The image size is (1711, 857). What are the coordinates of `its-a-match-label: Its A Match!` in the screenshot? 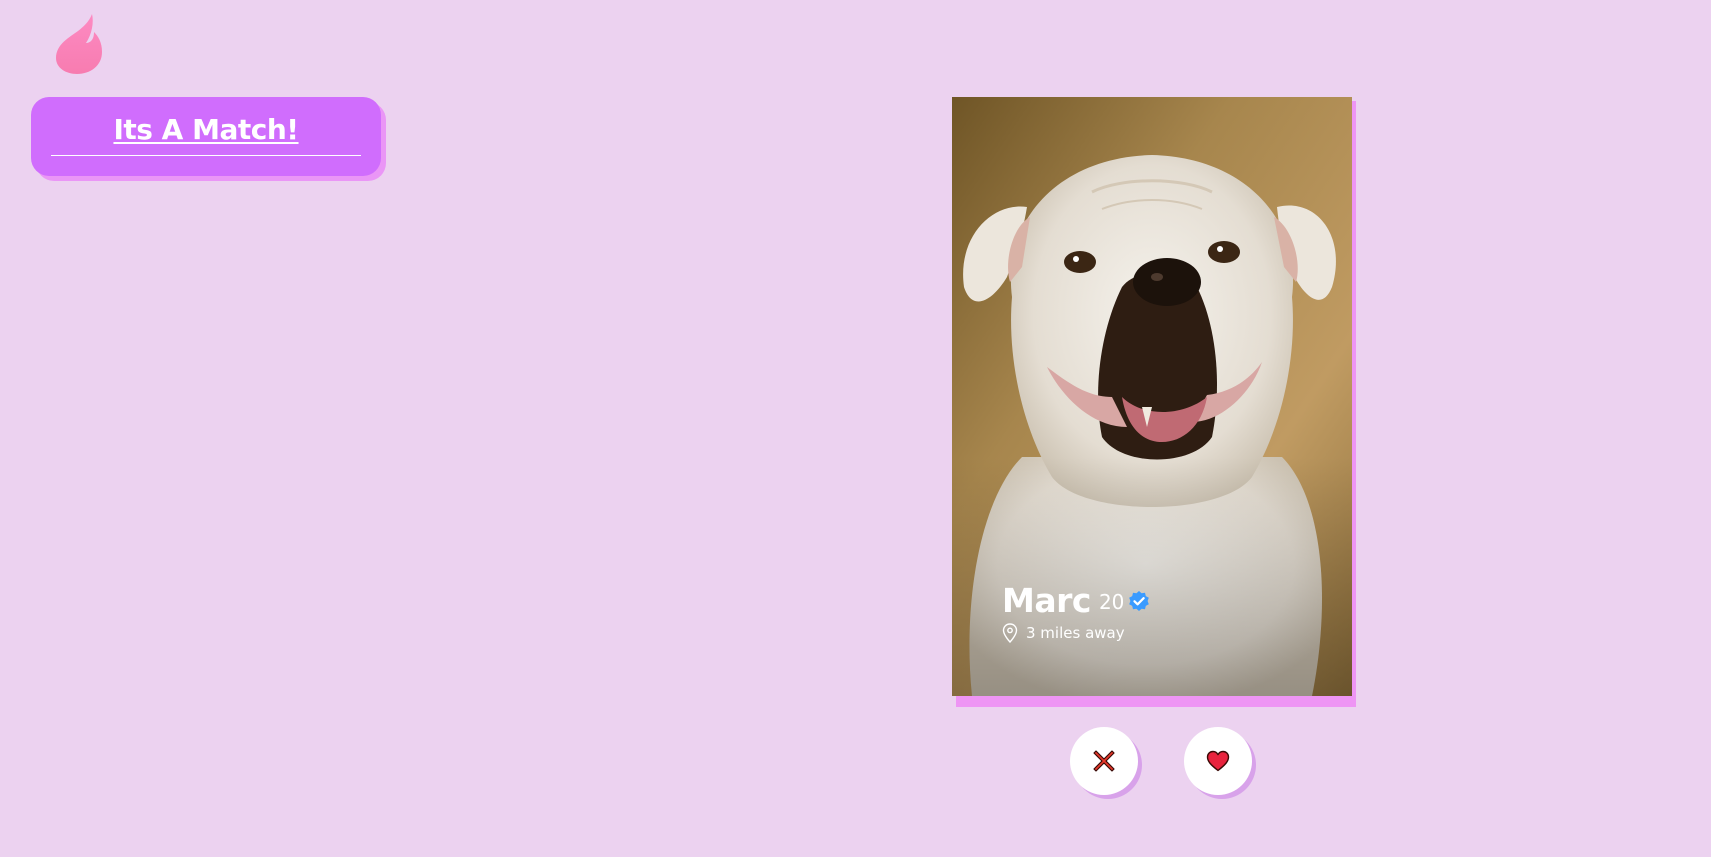 It's located at (206, 129).